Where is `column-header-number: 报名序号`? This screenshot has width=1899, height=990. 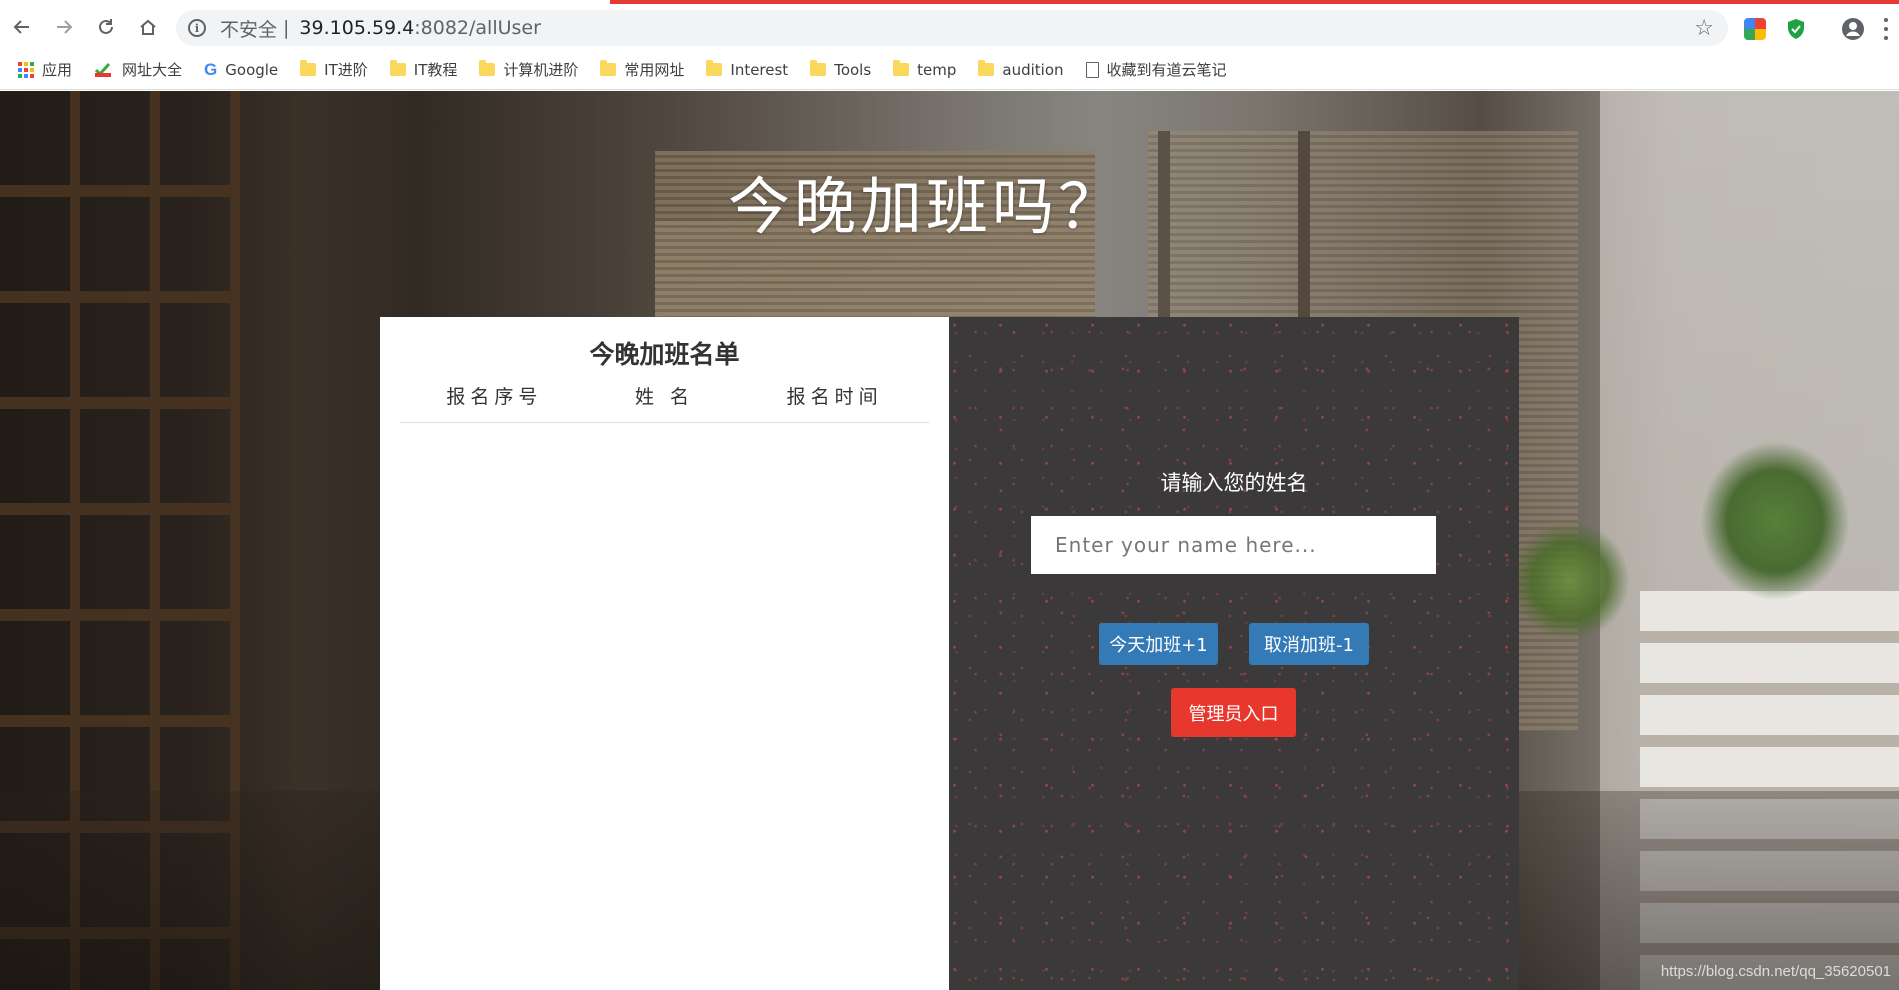 column-header-number: 报名序号 is located at coordinates (494, 397).